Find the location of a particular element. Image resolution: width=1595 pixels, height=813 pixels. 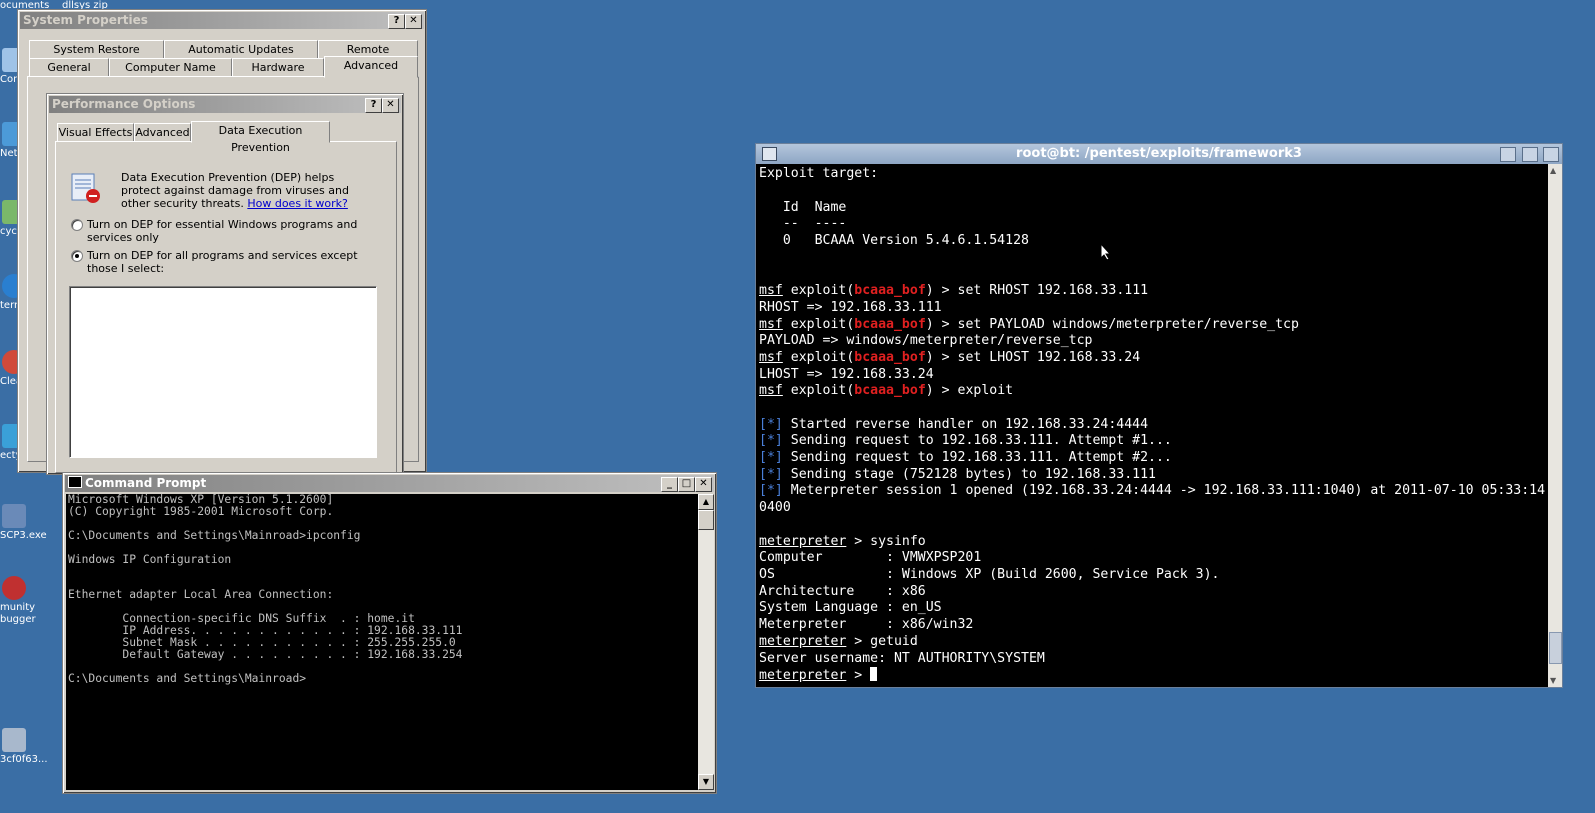

terminal-line: Id Name is located at coordinates (803, 207).